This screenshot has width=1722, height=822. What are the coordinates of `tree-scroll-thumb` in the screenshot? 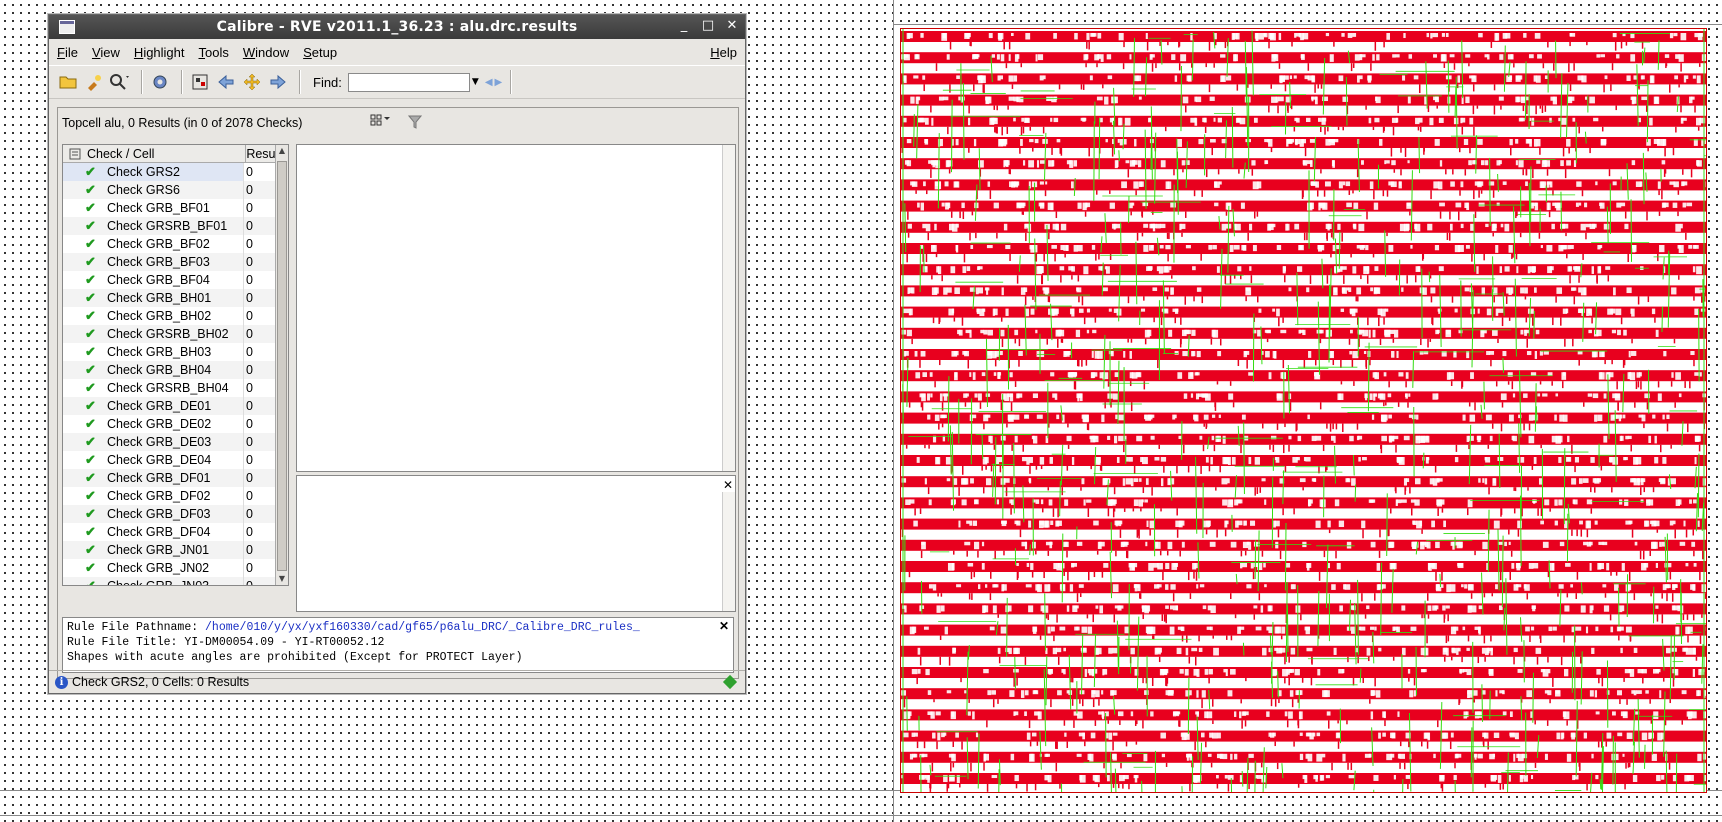 It's located at (282, 366).